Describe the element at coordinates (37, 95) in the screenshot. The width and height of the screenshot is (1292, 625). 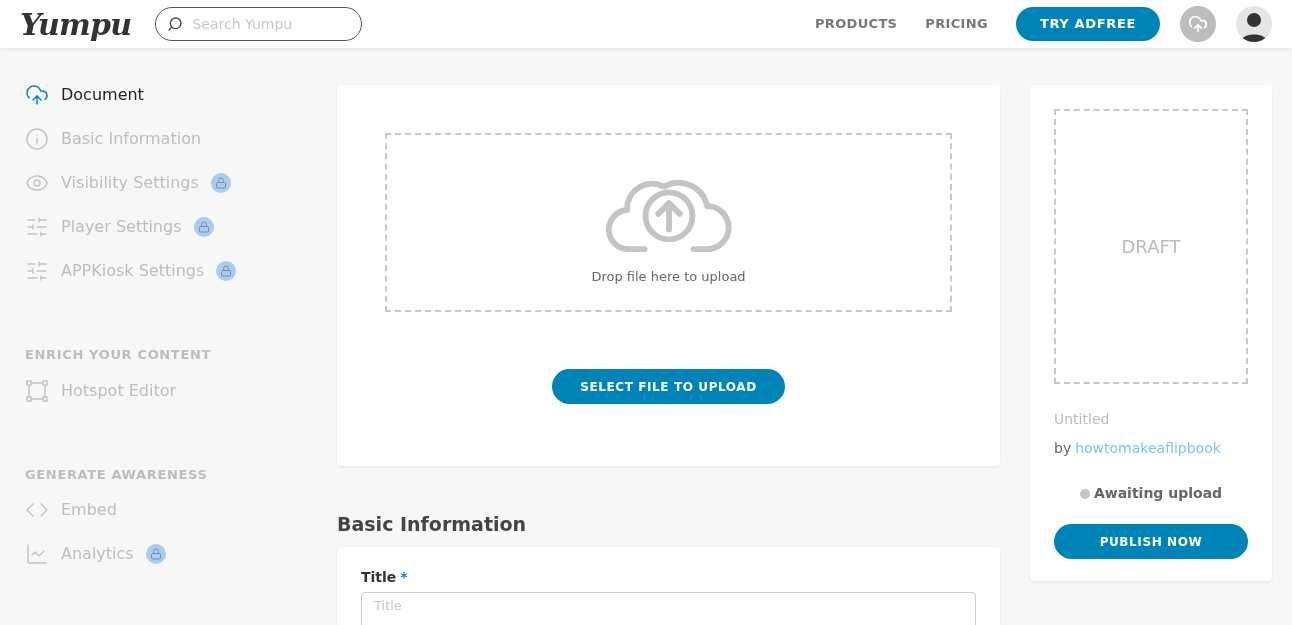
I see `cloud-upload-icon` at that location.